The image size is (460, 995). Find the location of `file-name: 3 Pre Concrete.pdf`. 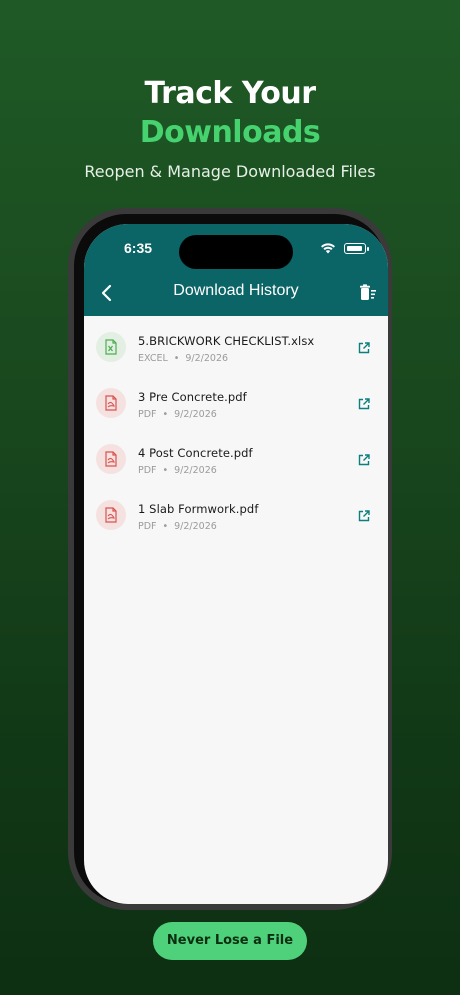

file-name: 3 Pre Concrete.pdf is located at coordinates (192, 397).